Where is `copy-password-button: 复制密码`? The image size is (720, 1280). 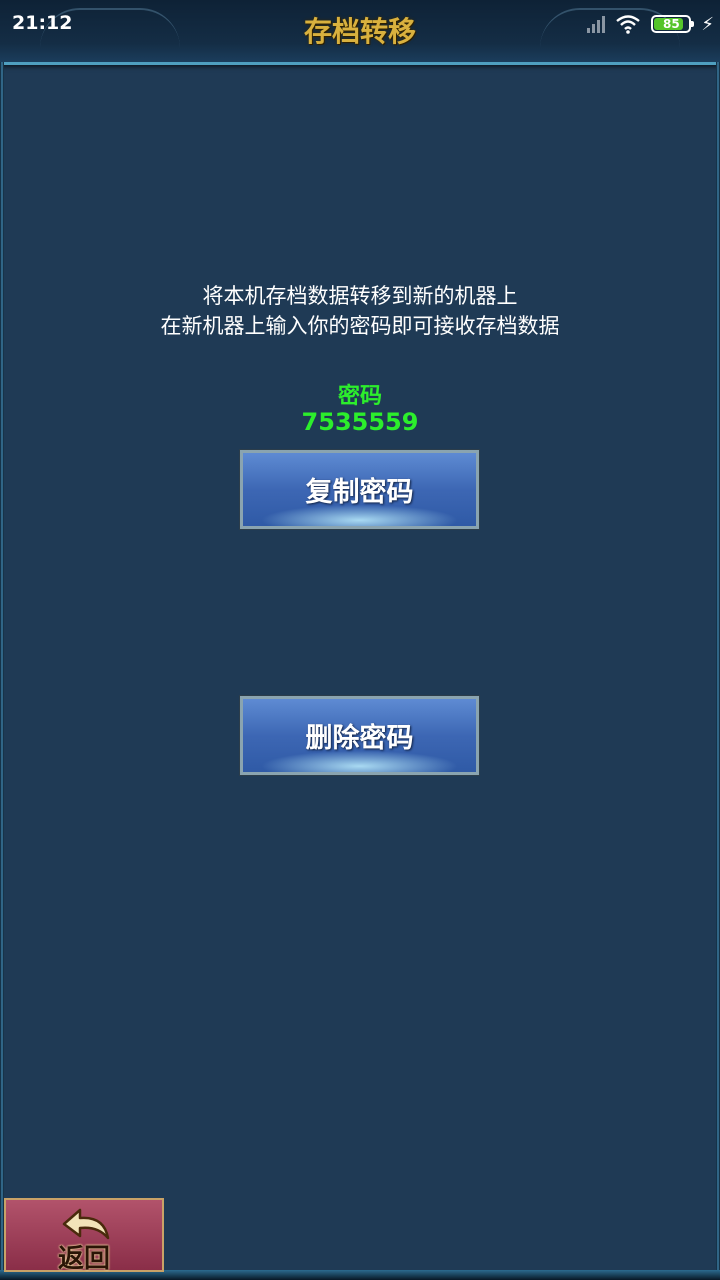
copy-password-button: 复制密码 is located at coordinates (359, 489).